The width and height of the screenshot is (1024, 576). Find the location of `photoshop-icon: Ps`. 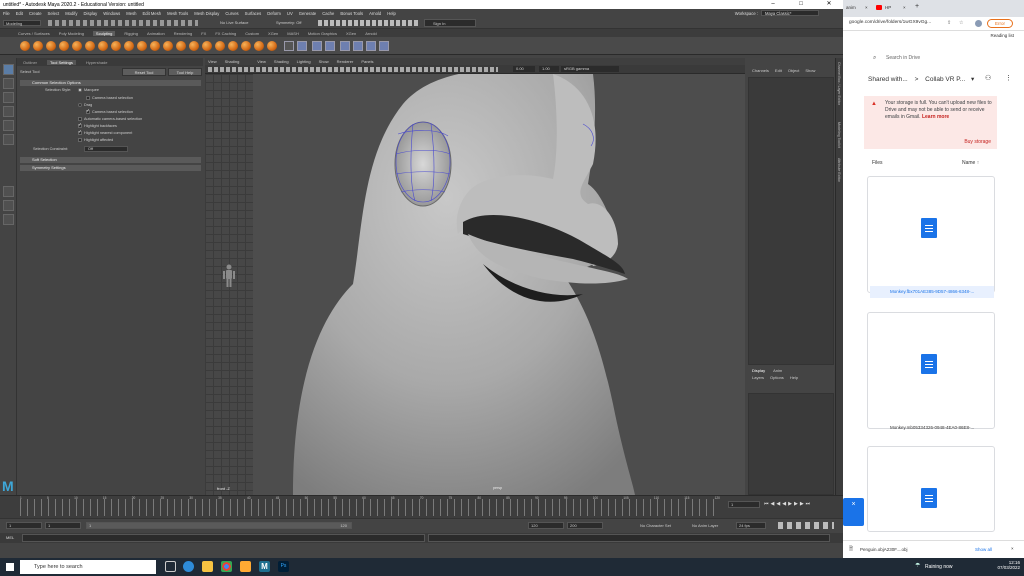

photoshop-icon: Ps is located at coordinates (283, 566).